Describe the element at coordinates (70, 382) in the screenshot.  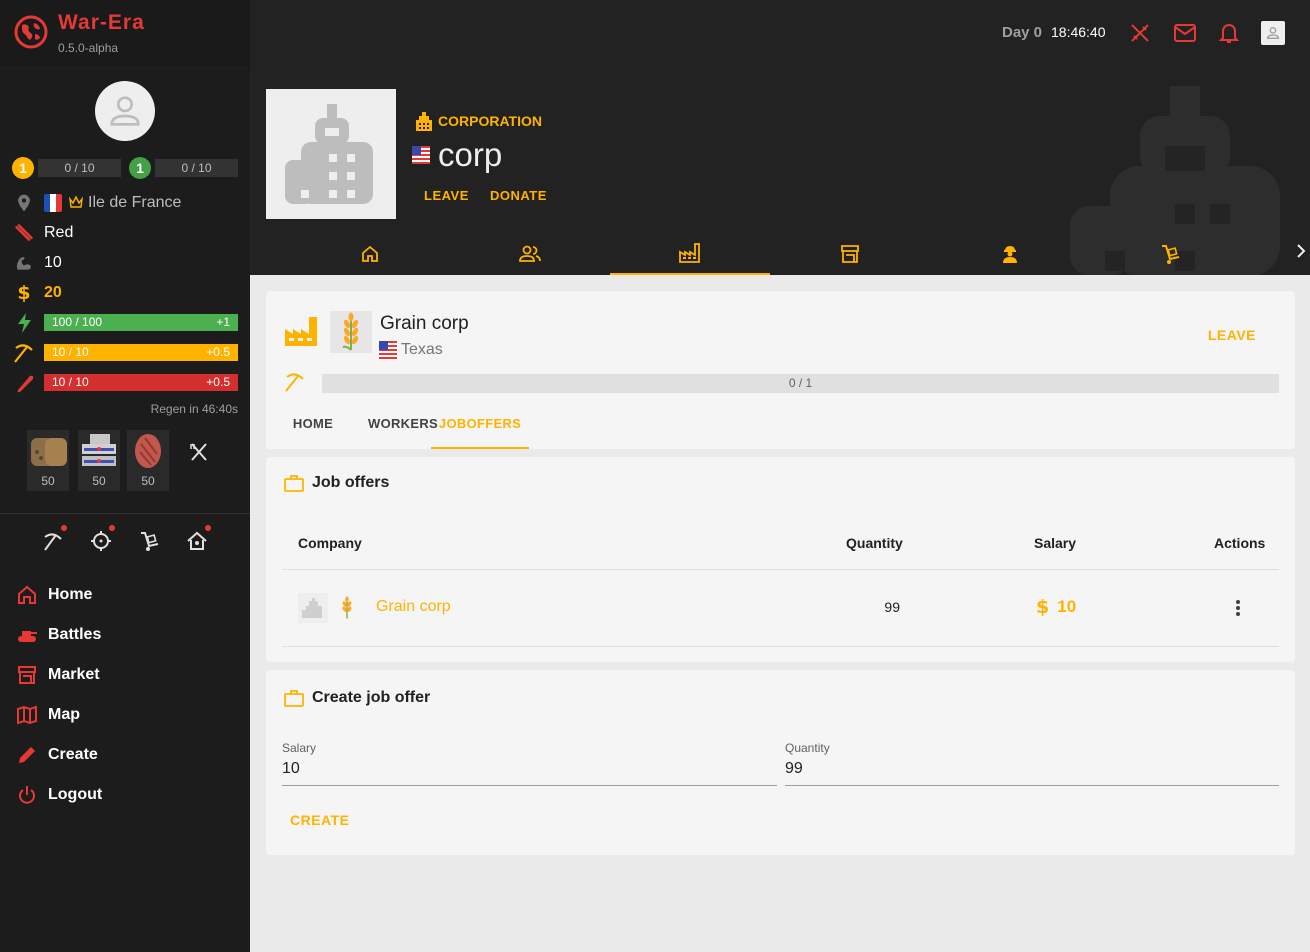
I see `health-value: 10 / 10` at that location.